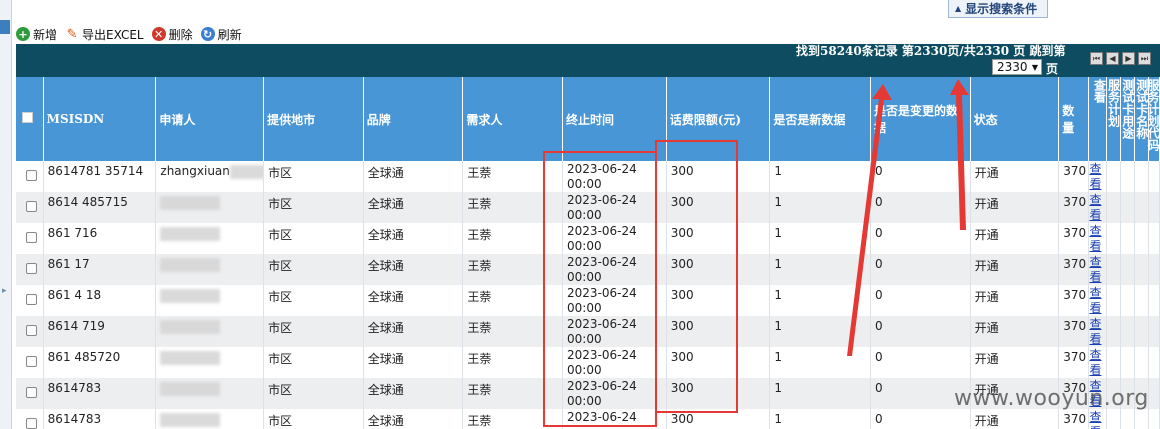 The height and width of the screenshot is (429, 1160). I want to click on refresh-label: 刷新, so click(229, 34).